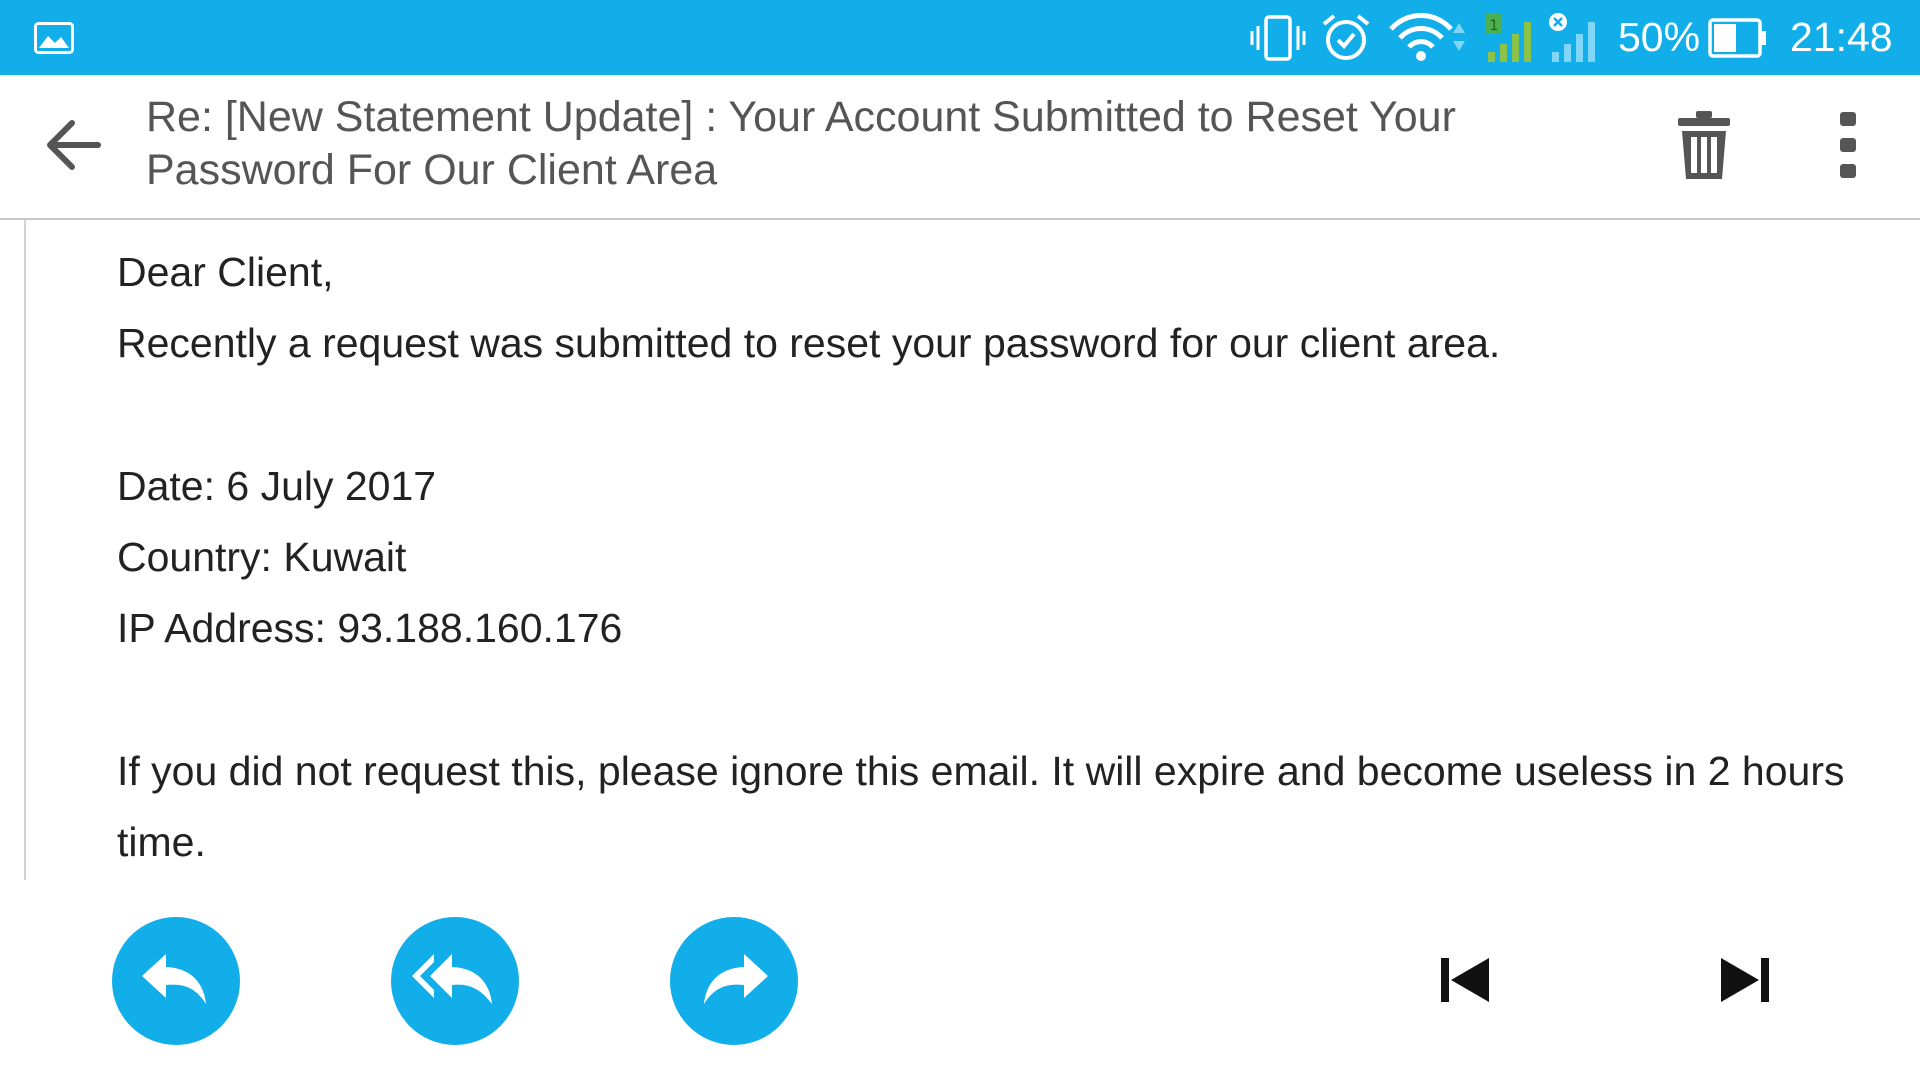 The height and width of the screenshot is (1080, 1920). I want to click on back-arrow-icon, so click(72, 147).